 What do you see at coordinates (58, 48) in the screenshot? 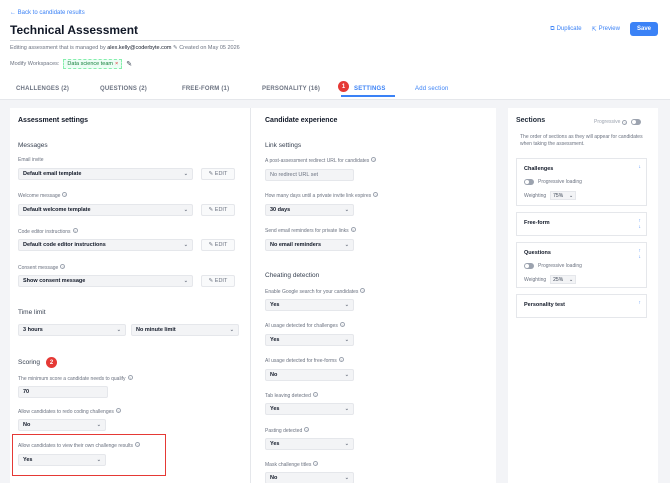
I see `managed-prefix: Editing assessment that is managed by` at bounding box center [58, 48].